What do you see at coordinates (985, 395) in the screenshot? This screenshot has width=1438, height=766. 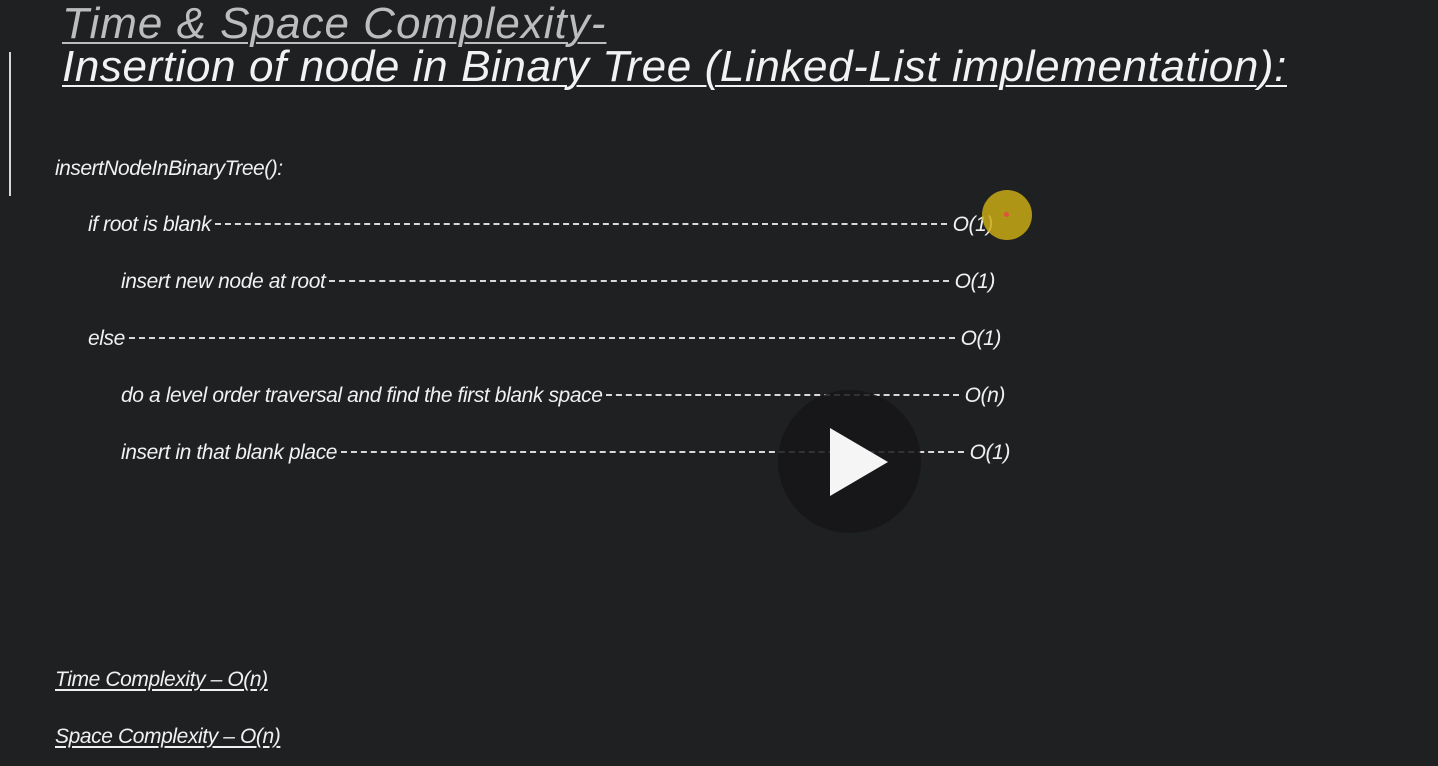 I see `complexity-cost: O(n)` at bounding box center [985, 395].